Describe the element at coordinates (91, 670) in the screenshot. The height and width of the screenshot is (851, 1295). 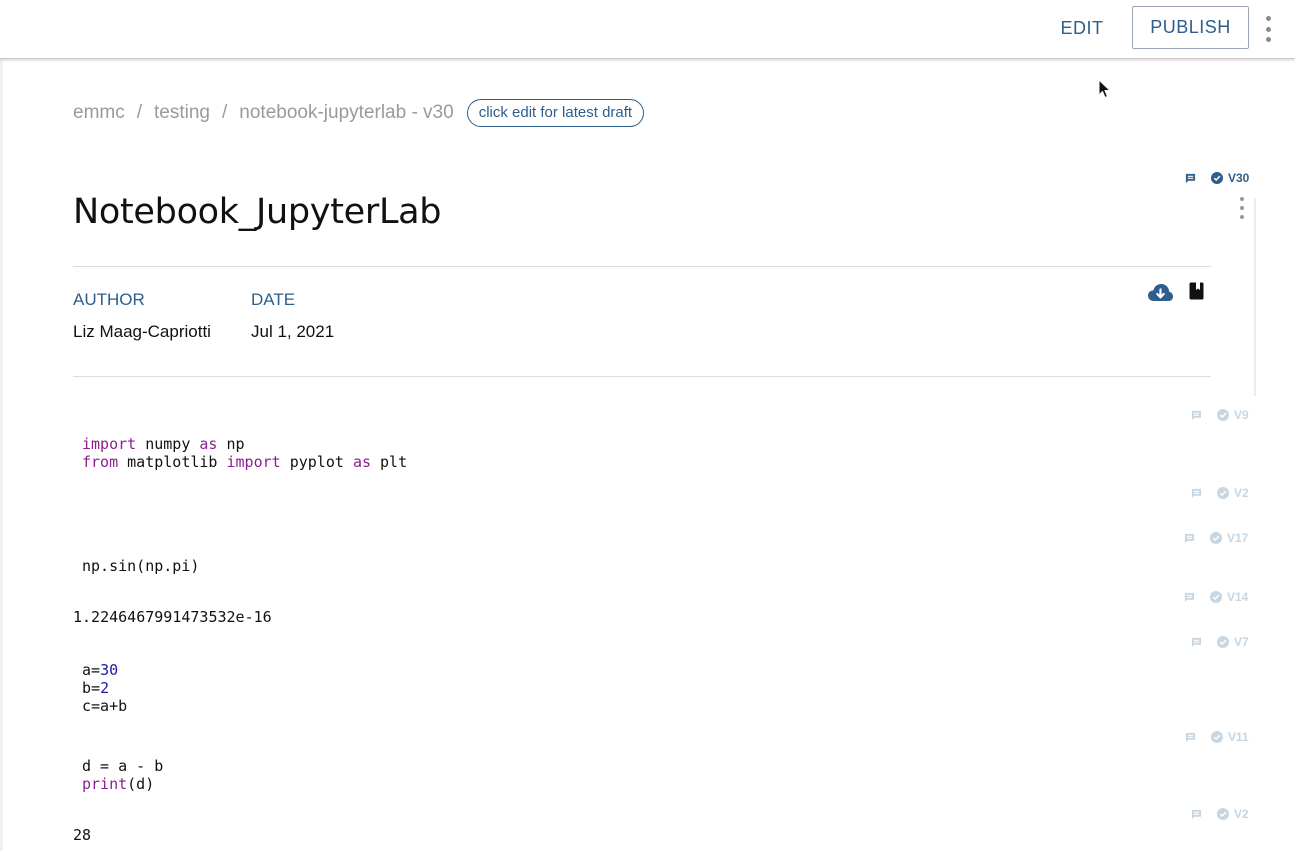
I see `code-token: a=` at that location.